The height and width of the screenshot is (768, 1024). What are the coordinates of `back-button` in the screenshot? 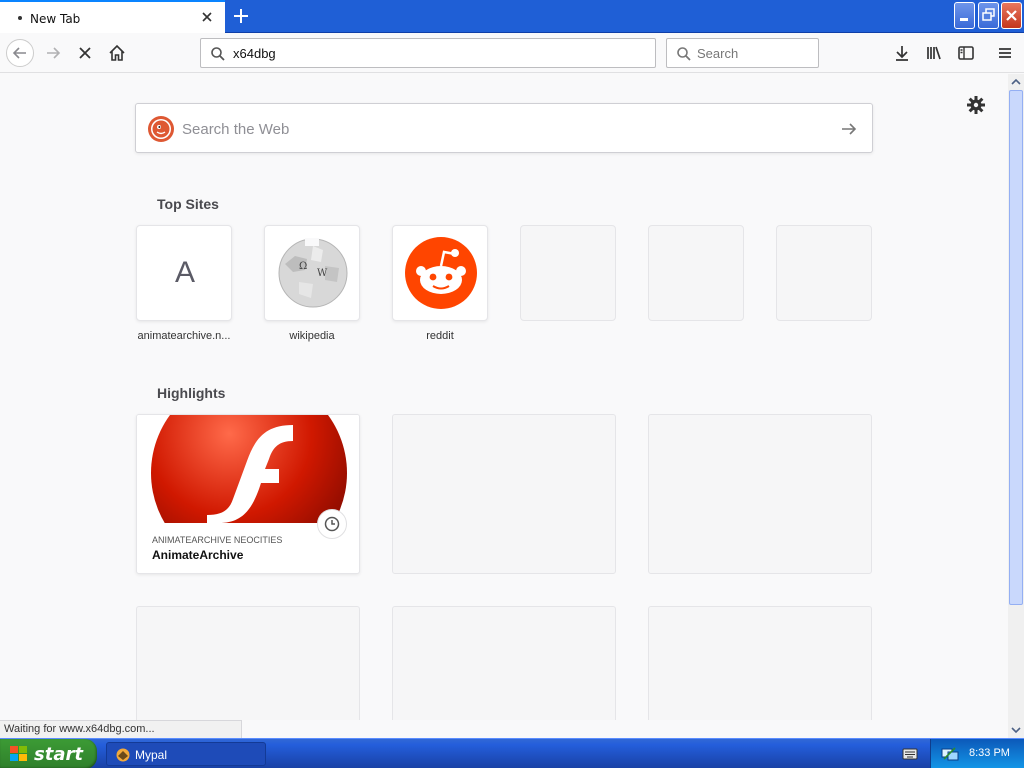 It's located at (20, 53).